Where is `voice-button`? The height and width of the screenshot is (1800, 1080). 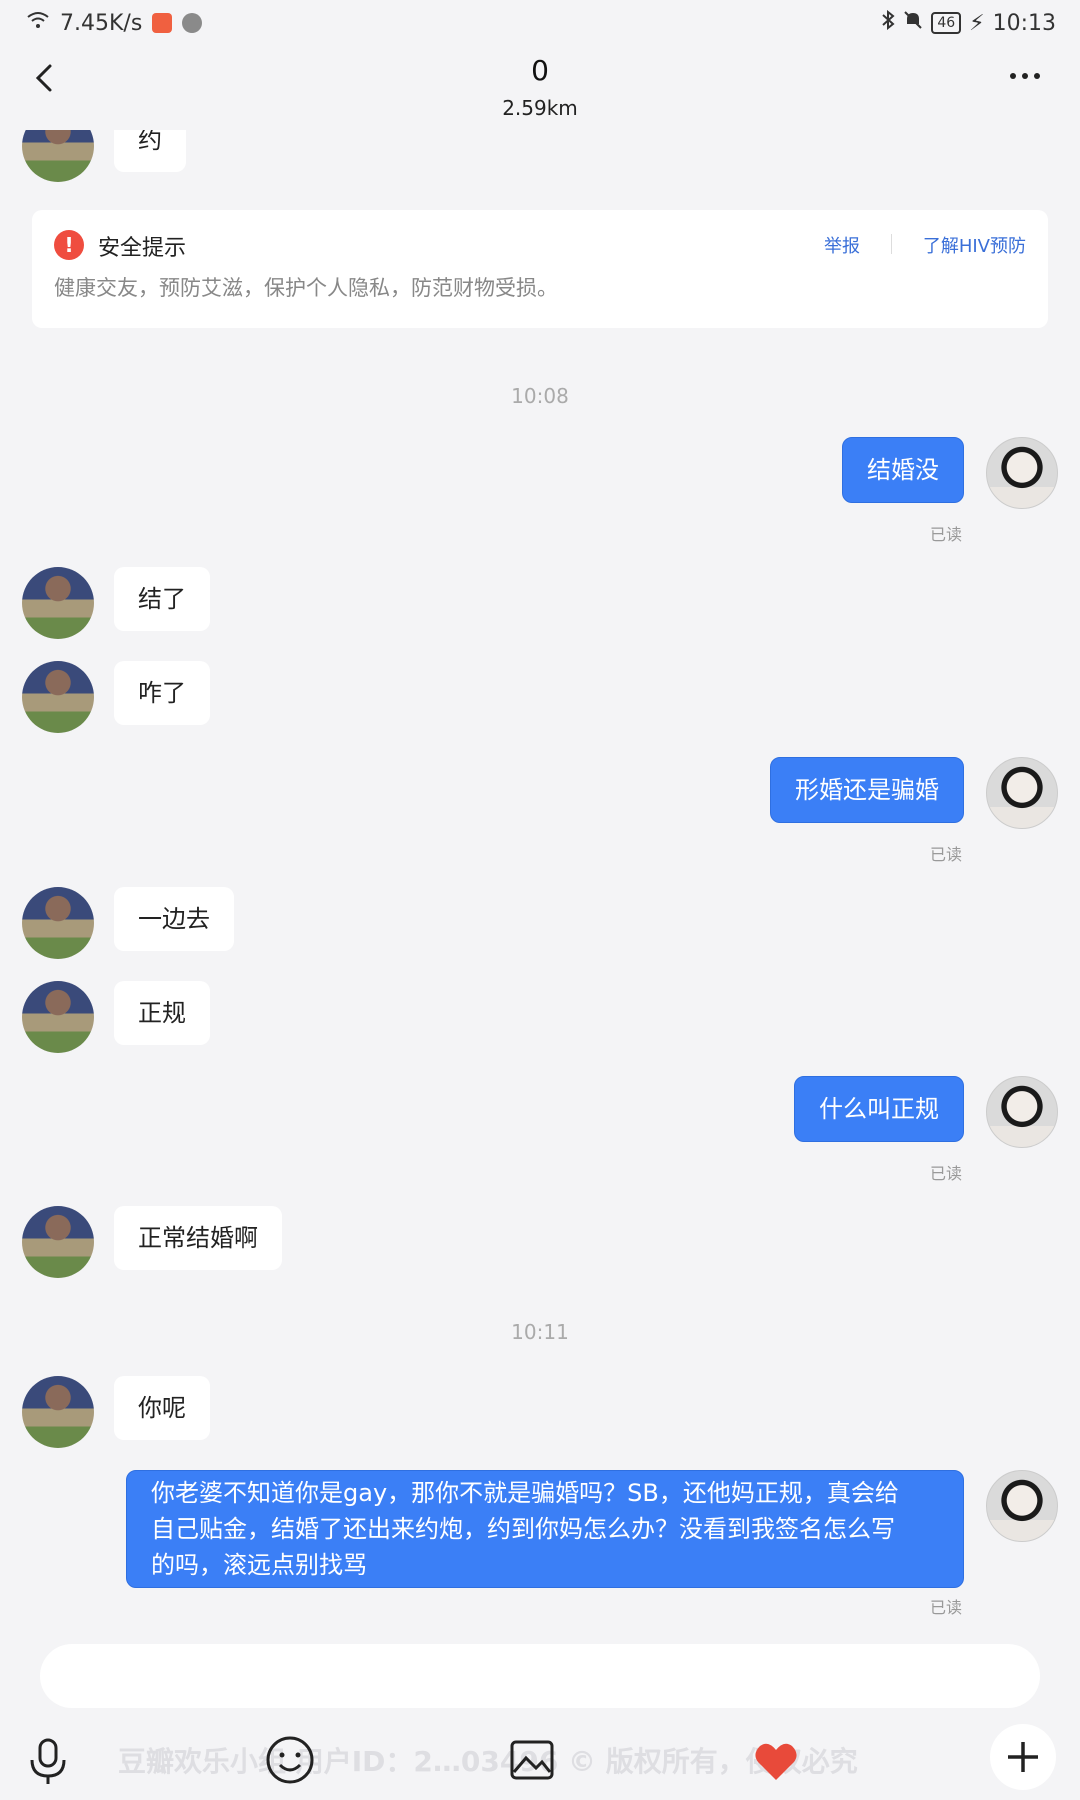 voice-button is located at coordinates (48, 1760).